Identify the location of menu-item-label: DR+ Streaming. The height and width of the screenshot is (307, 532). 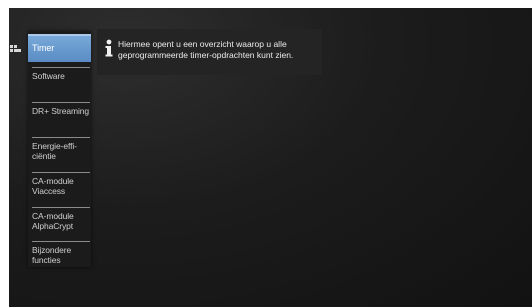
(61, 111).